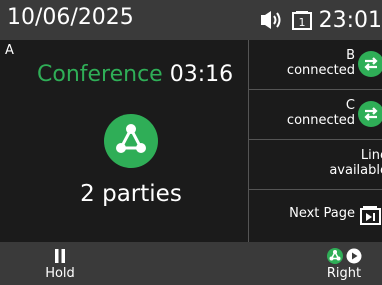  I want to click on next-page-key: Next Page, so click(315, 214).